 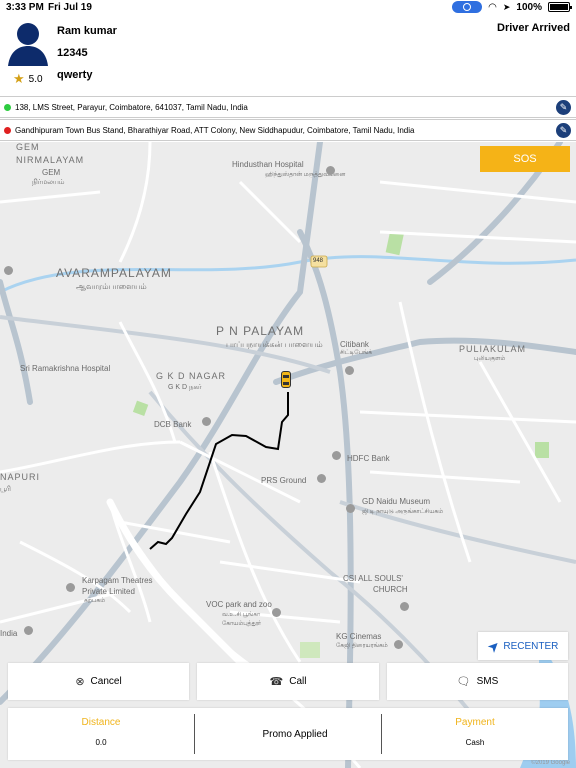 I want to click on map-label-csi-line2: CHURCH, so click(x=390, y=589).